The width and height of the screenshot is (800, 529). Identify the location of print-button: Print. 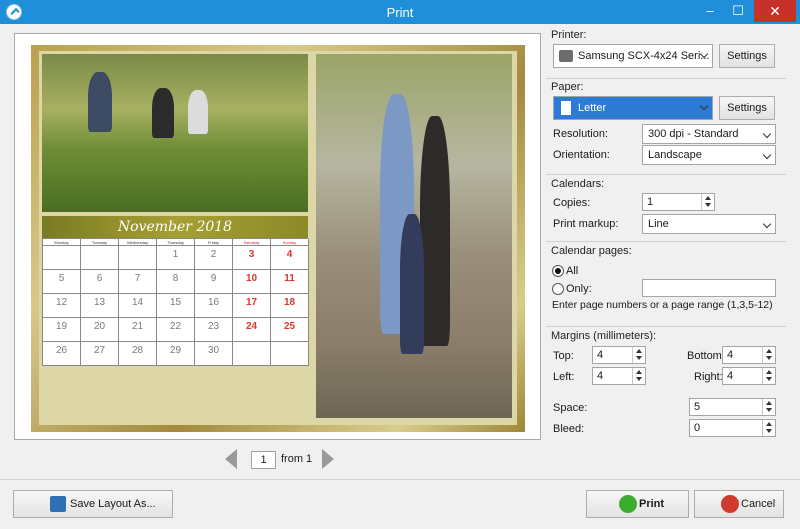
(637, 504).